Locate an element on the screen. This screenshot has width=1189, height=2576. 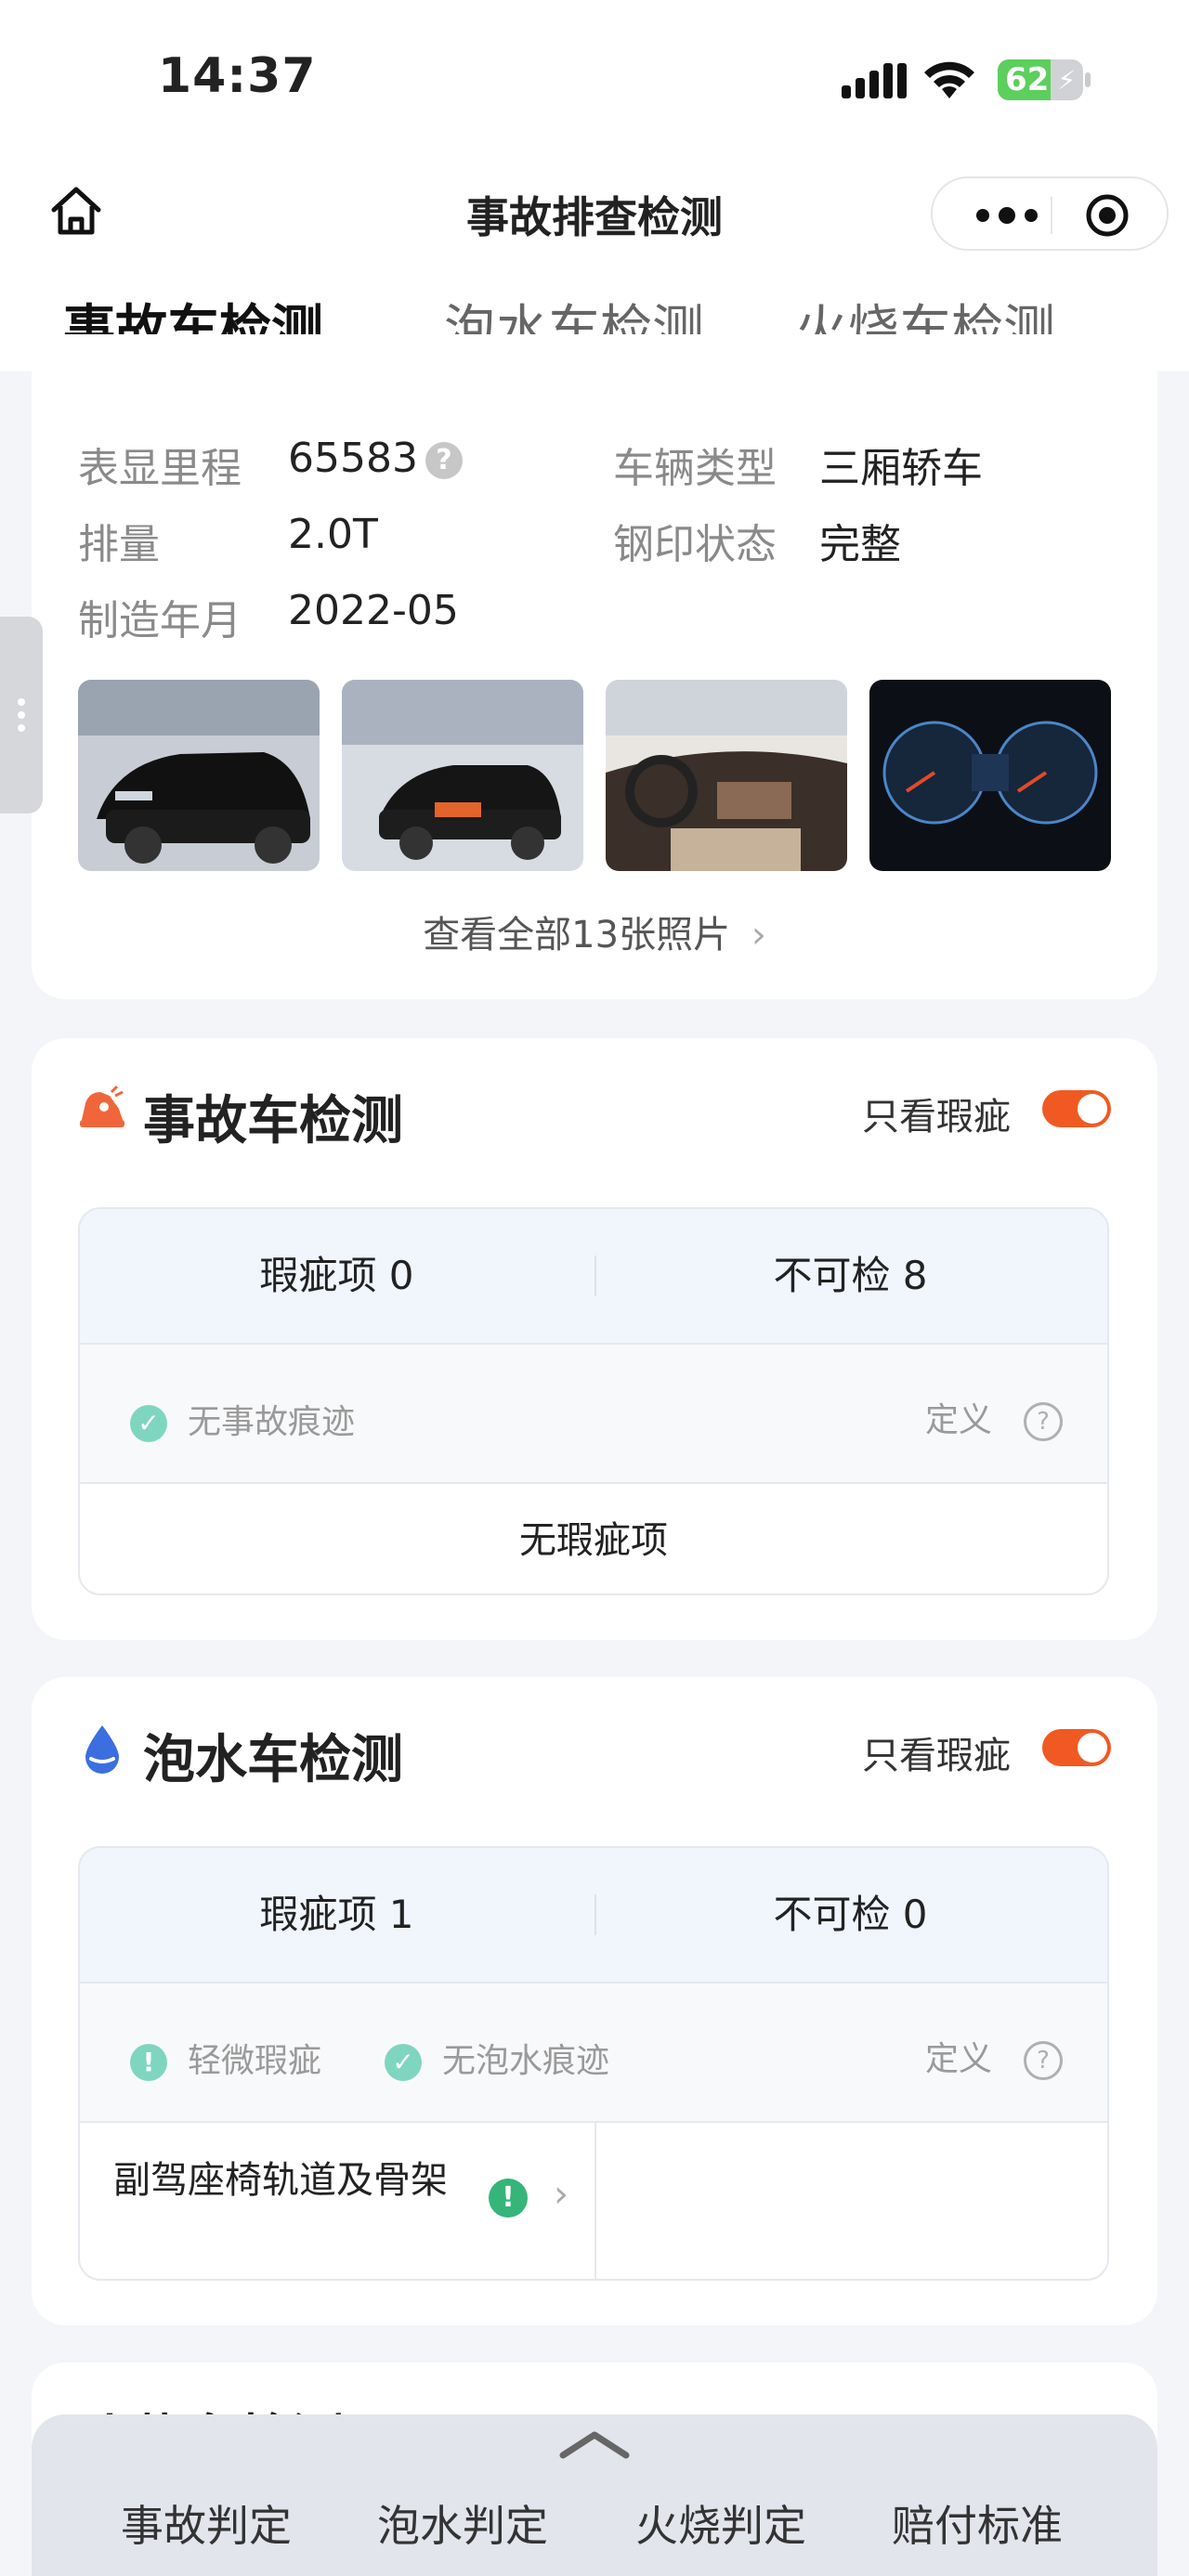
legend-minor-flaw: ! 轻微瑕疵 is located at coordinates (225, 2057).